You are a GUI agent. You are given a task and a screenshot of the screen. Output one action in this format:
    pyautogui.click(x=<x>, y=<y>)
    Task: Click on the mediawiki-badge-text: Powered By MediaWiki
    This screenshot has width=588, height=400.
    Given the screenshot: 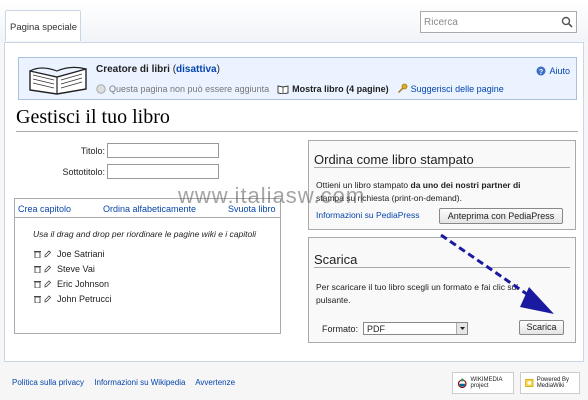 What is the action you would take?
    pyautogui.click(x=553, y=383)
    